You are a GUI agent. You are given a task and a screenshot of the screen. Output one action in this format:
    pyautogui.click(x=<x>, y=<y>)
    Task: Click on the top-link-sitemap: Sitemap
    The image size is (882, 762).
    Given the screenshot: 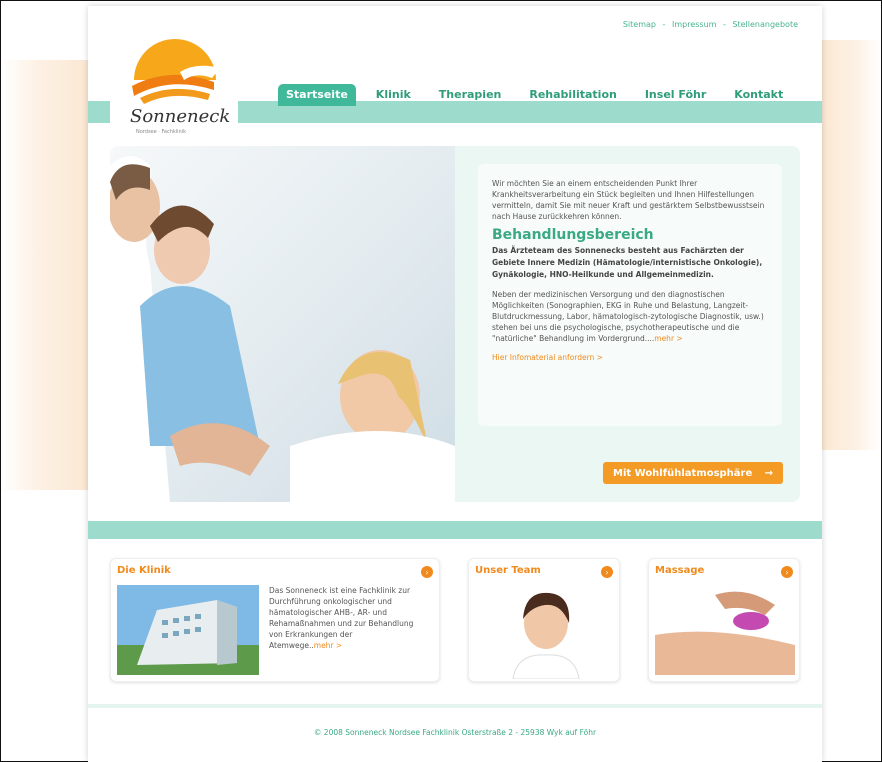 What is the action you would take?
    pyautogui.click(x=639, y=24)
    